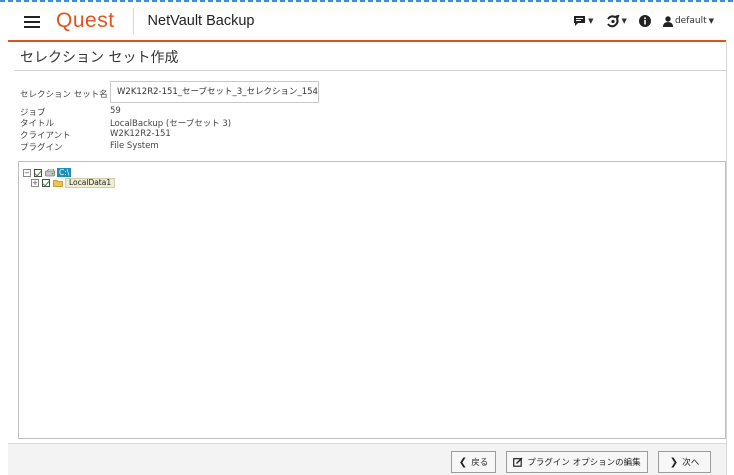 This screenshot has height=475, width=734. I want to click on info-icon, so click(644, 21).